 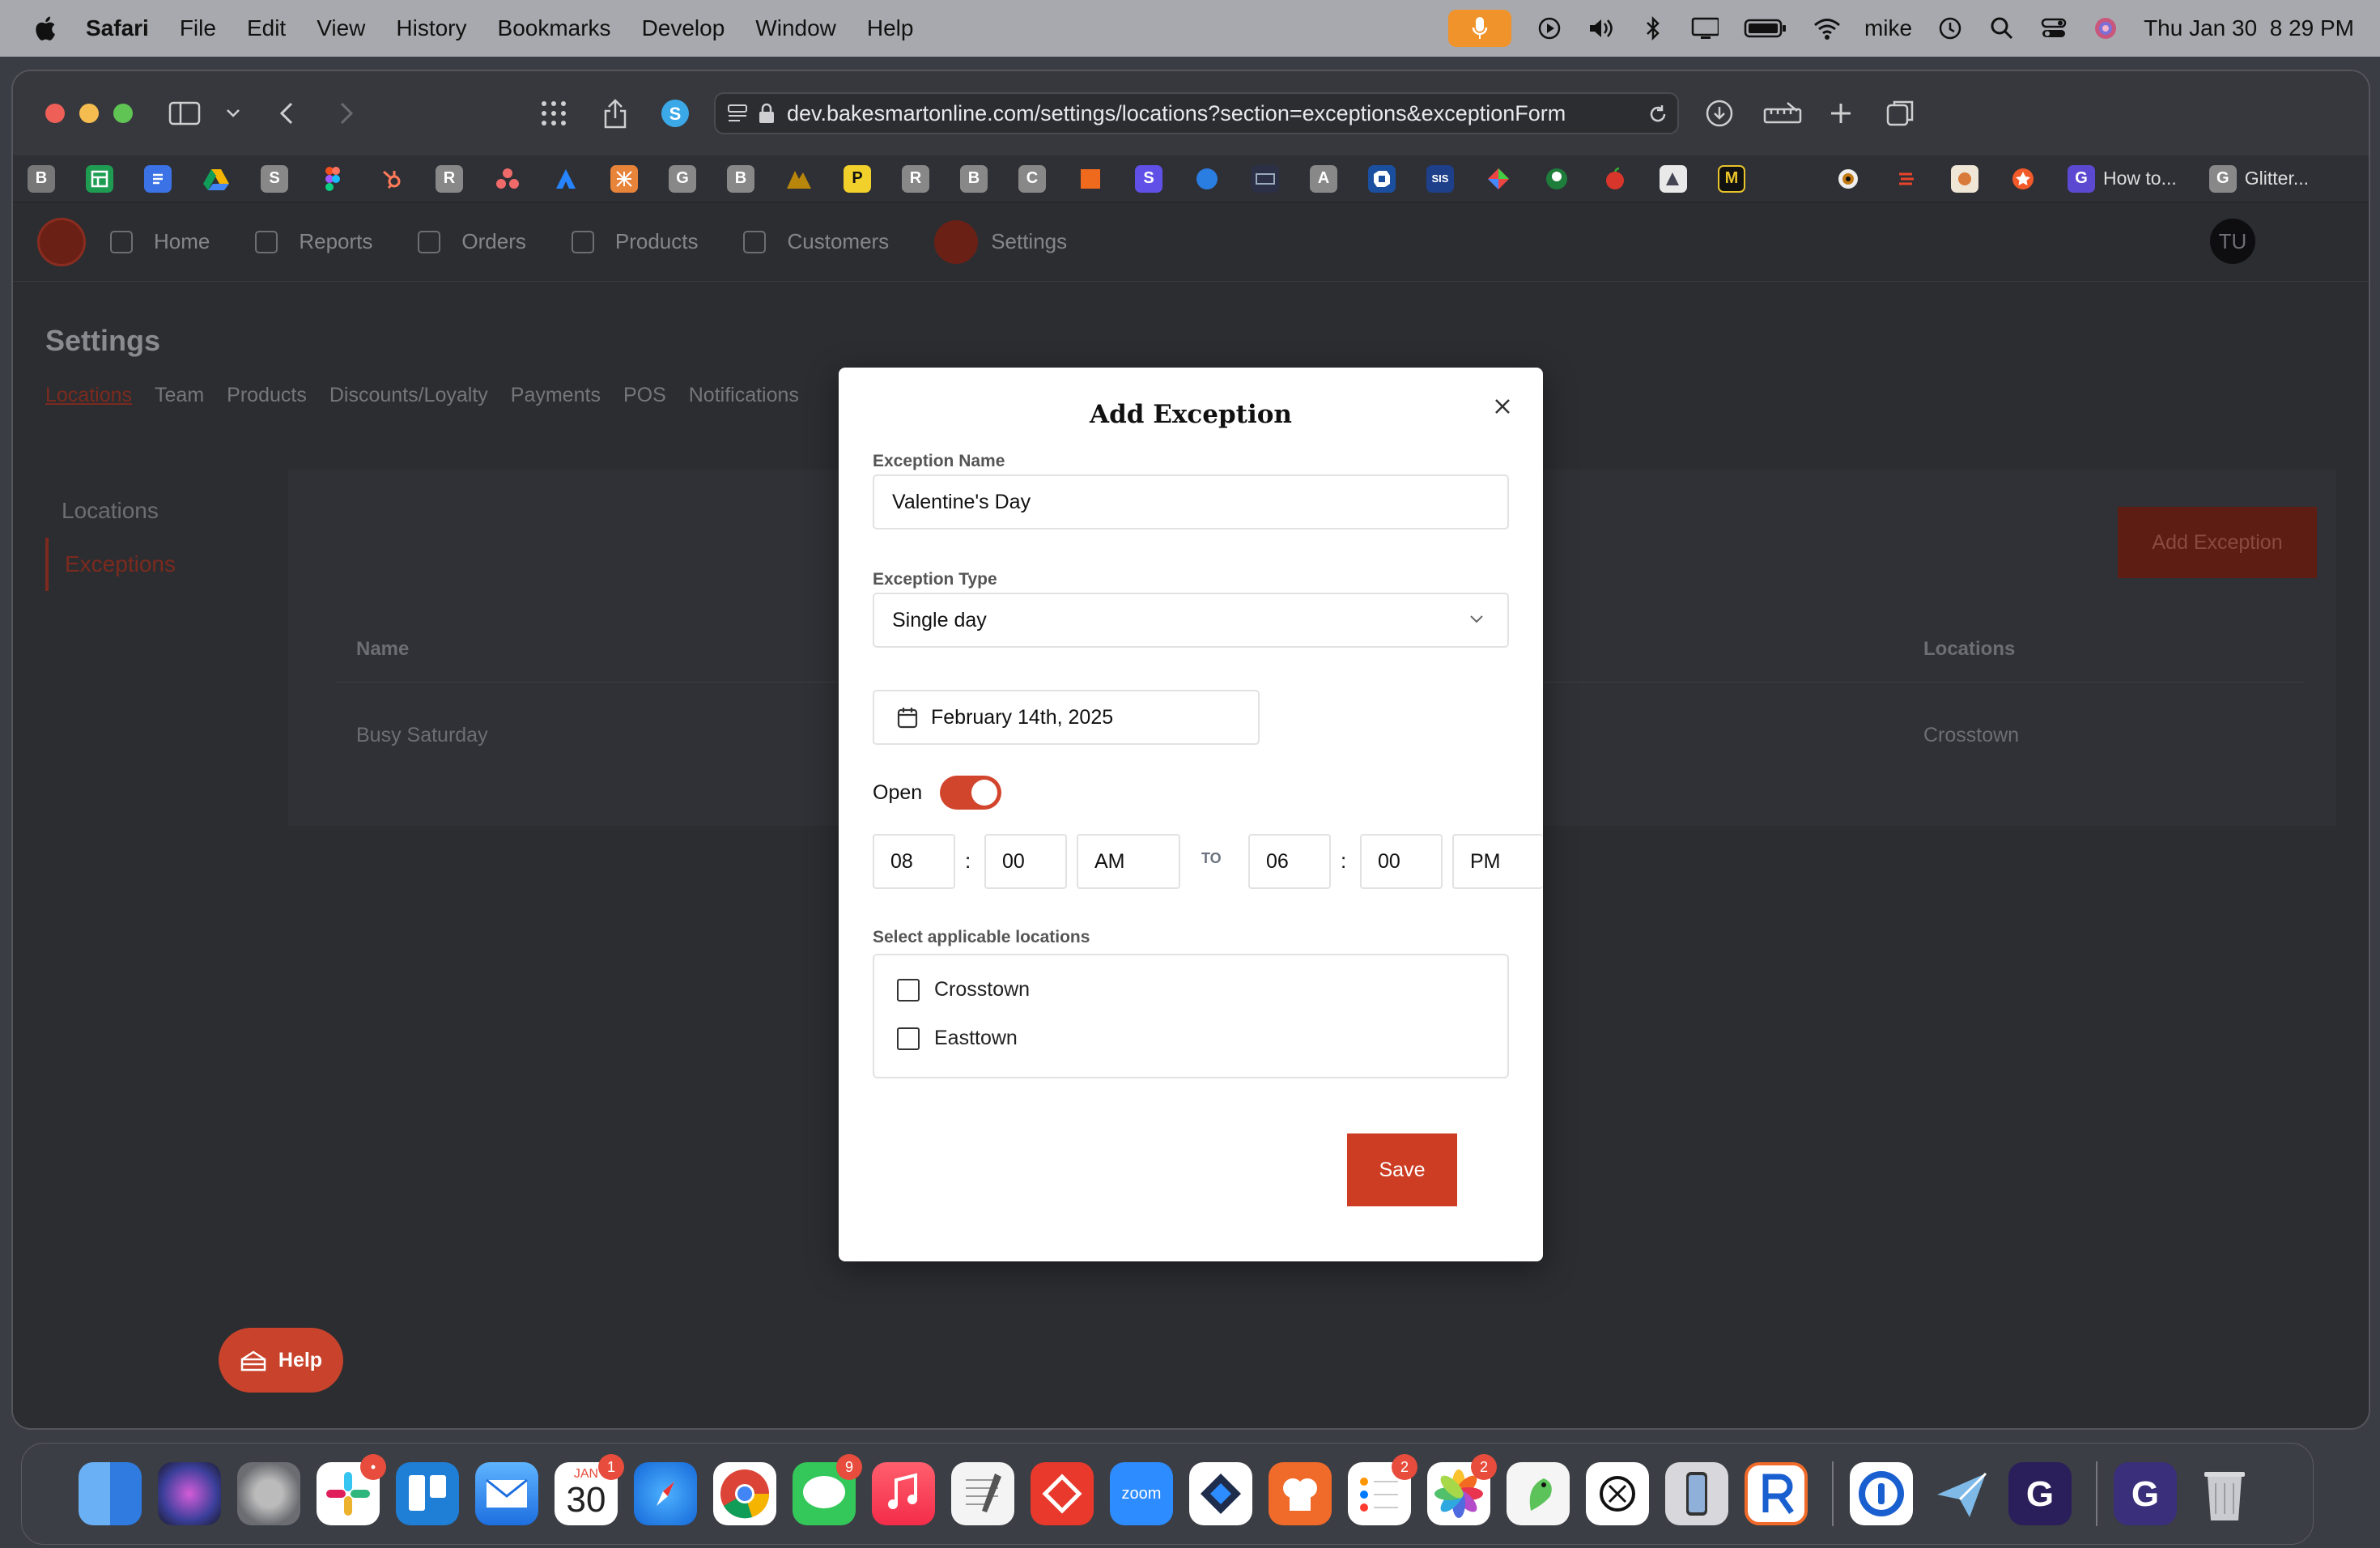 I want to click on subtab-payments: Payments, so click(x=556, y=395).